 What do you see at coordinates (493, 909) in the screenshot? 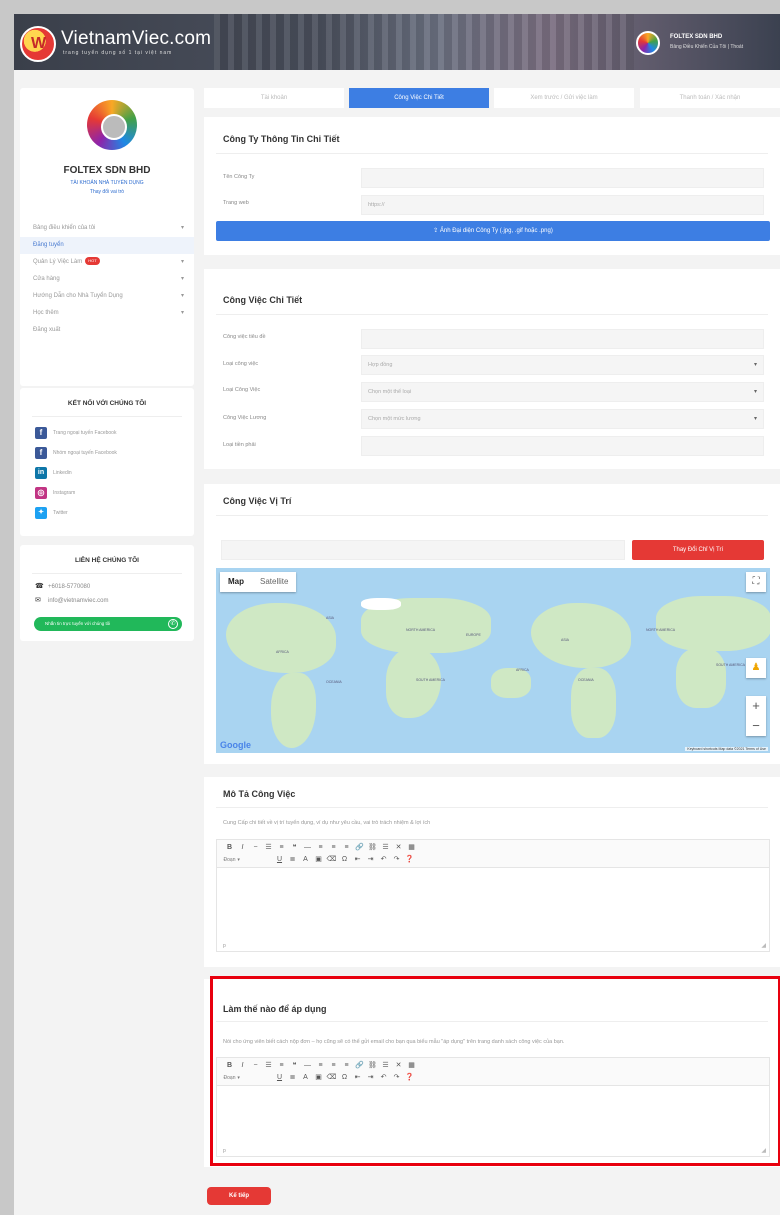
I see `description-textarea: p ◢` at bounding box center [493, 909].